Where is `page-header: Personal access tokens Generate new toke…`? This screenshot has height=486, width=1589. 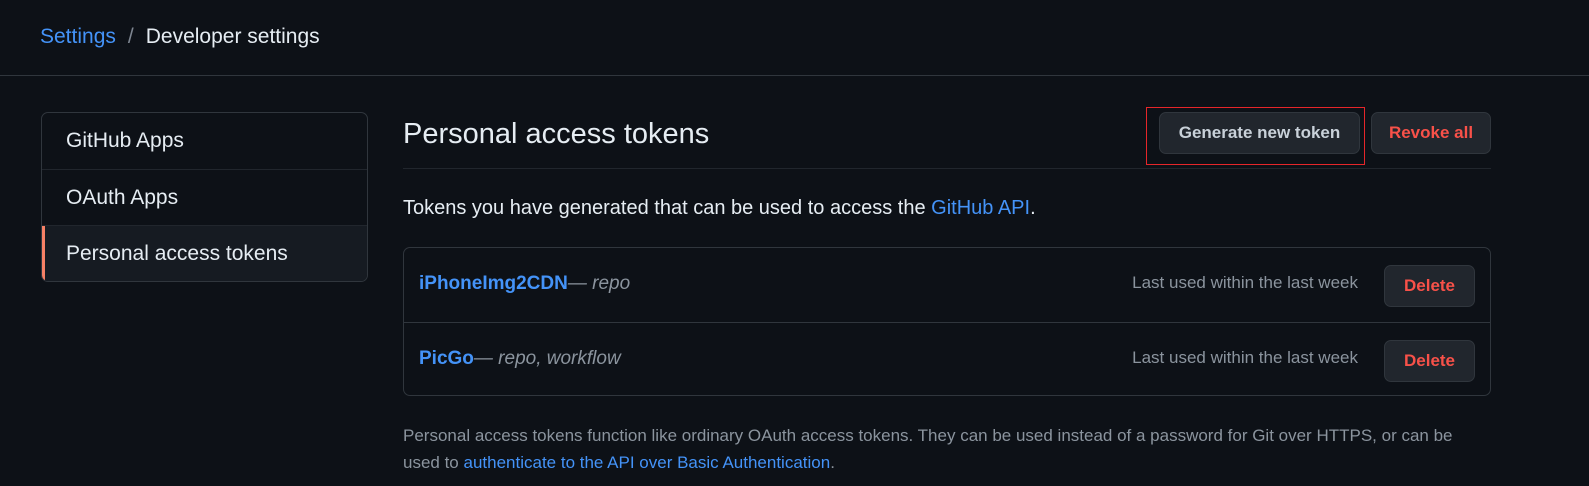
page-header: Personal access tokens Generate new toke… is located at coordinates (947, 136).